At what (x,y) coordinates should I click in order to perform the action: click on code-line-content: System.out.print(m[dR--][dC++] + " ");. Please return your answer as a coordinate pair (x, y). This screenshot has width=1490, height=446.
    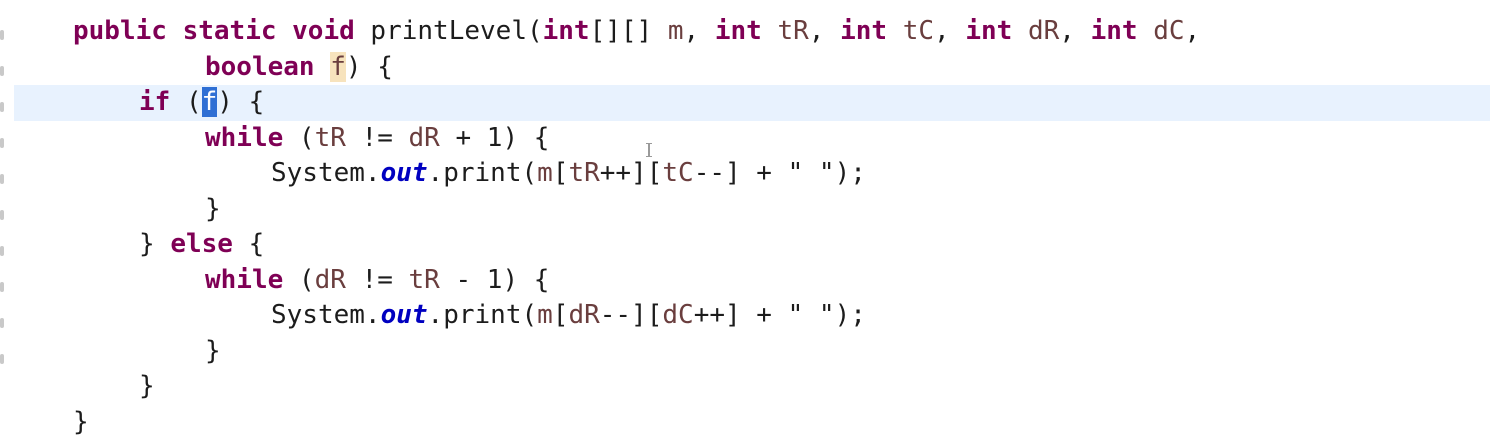
    Looking at the image, I should click on (568, 316).